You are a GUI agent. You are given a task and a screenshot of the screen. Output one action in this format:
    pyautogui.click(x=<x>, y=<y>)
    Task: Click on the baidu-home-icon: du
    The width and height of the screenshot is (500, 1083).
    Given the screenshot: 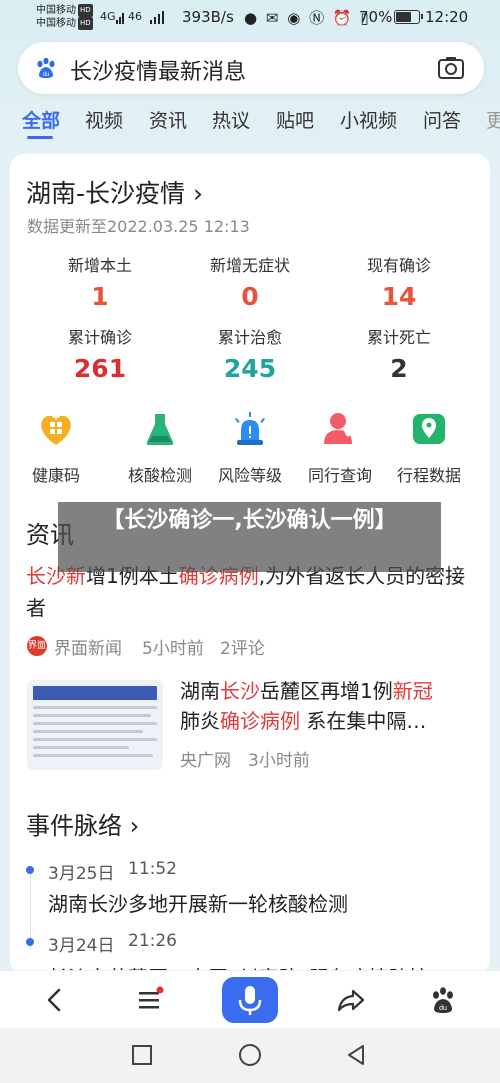 What is the action you would take?
    pyautogui.click(x=443, y=1000)
    